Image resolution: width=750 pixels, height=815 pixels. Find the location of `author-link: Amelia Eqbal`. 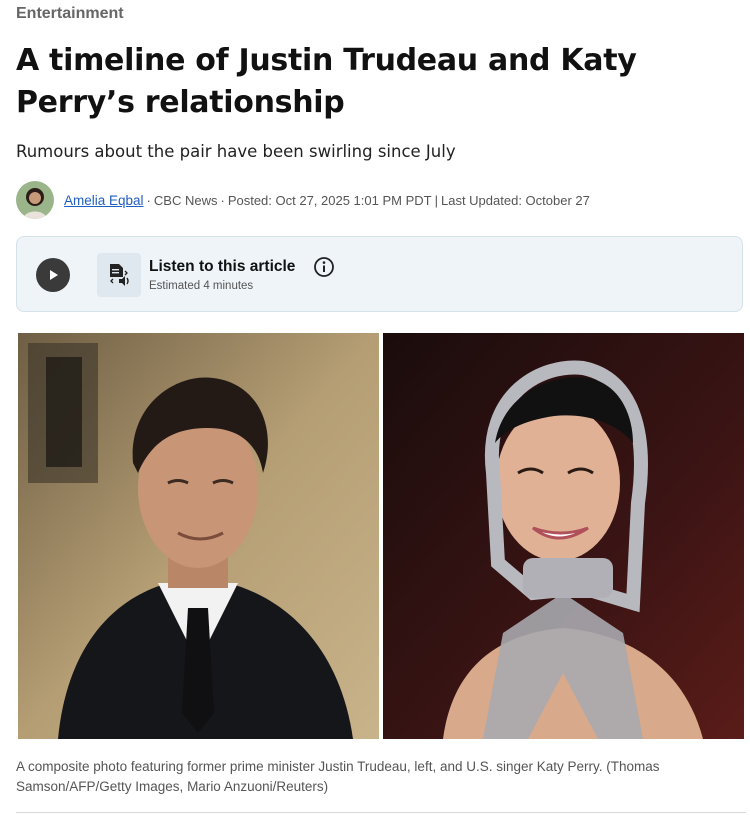

author-link: Amelia Eqbal is located at coordinates (104, 200).